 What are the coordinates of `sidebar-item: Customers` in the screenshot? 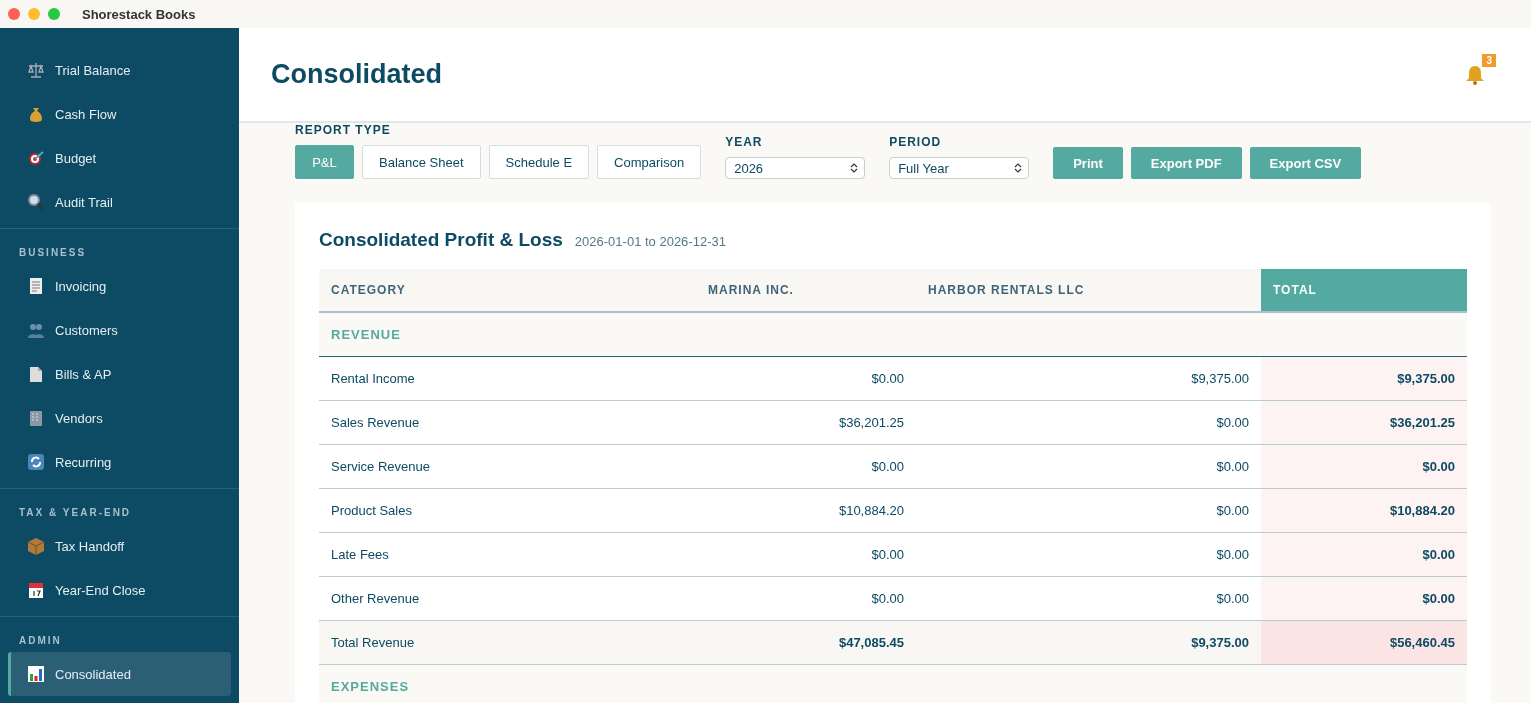 It's located at (119, 330).